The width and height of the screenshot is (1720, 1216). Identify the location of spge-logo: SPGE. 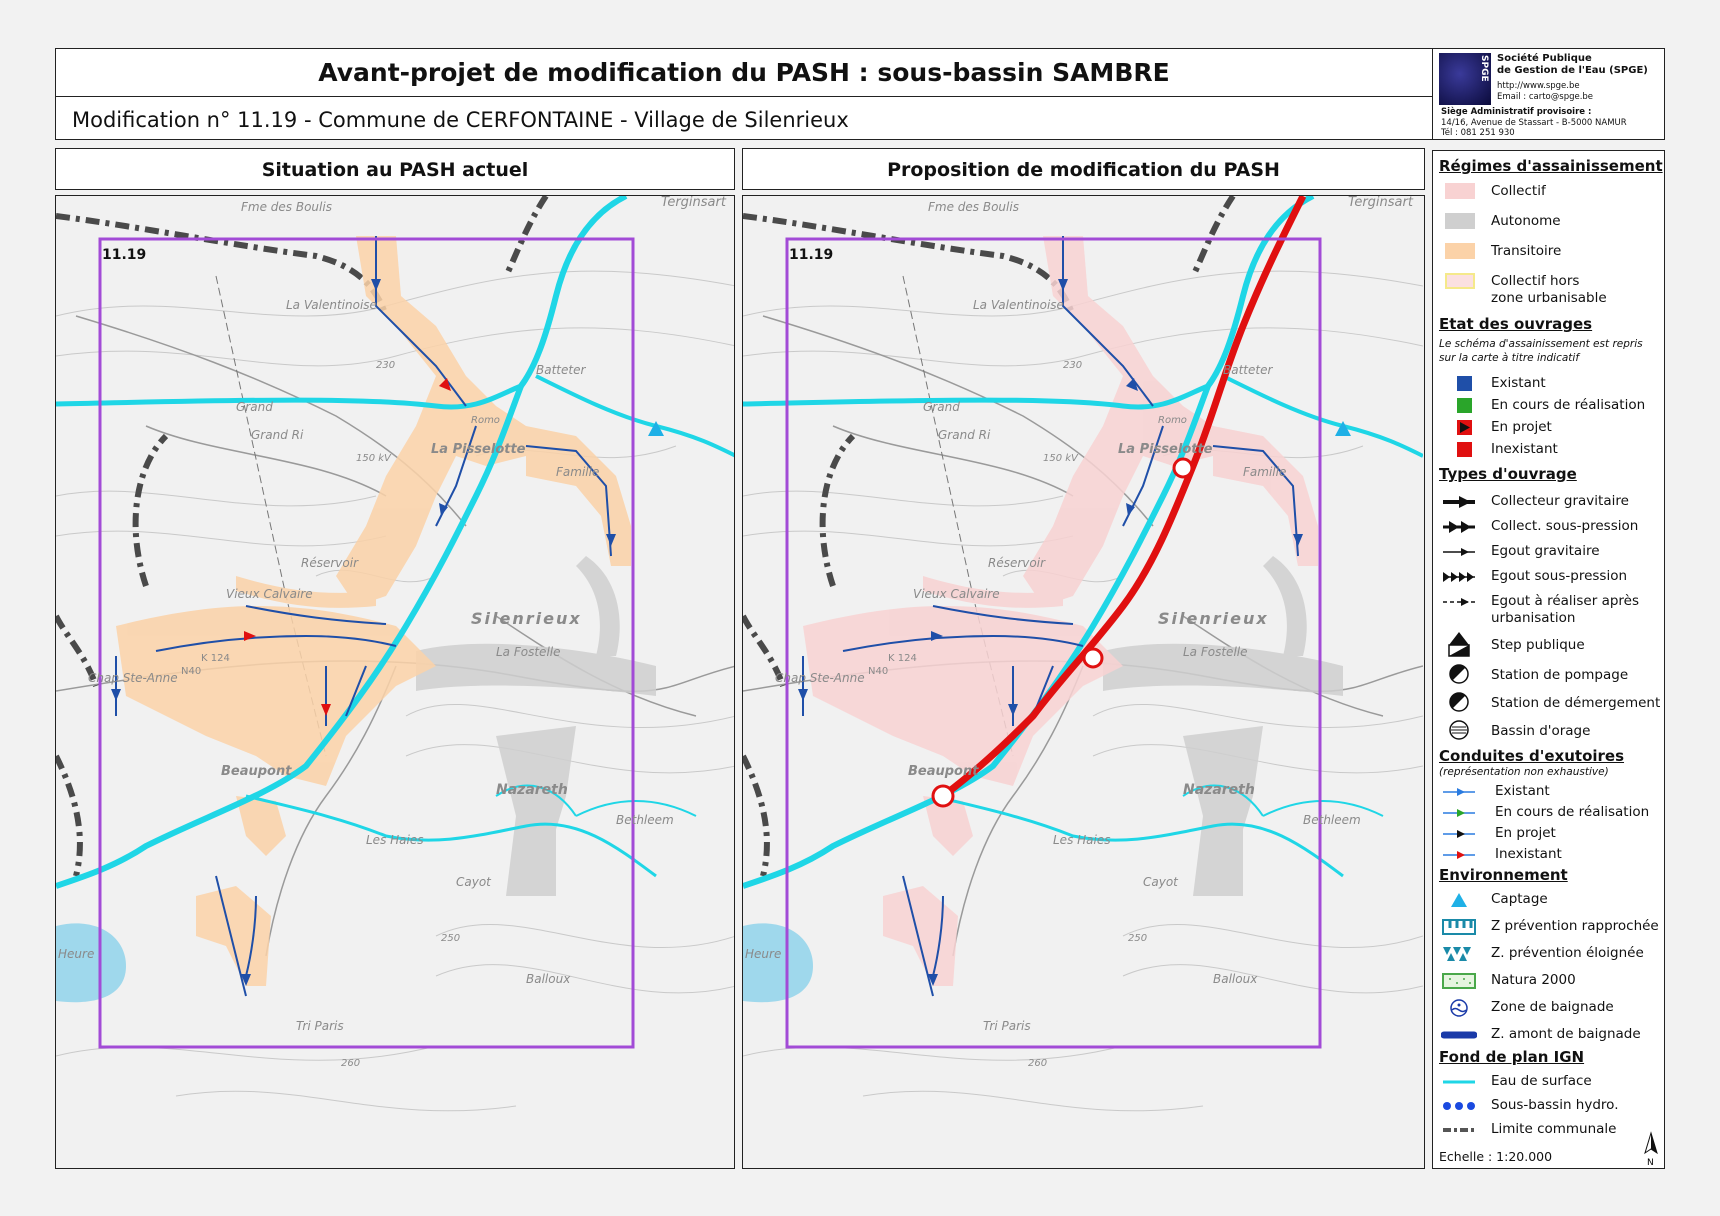
(1465, 79).